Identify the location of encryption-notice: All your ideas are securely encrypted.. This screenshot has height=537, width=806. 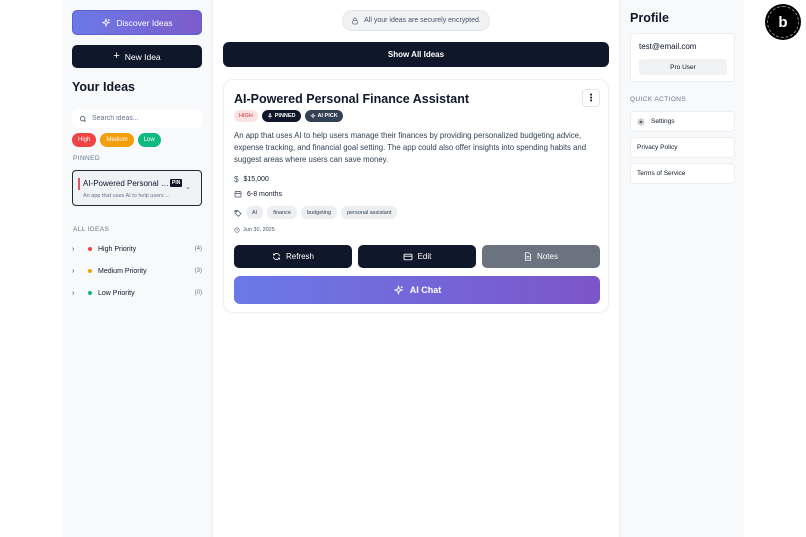
(416, 20).